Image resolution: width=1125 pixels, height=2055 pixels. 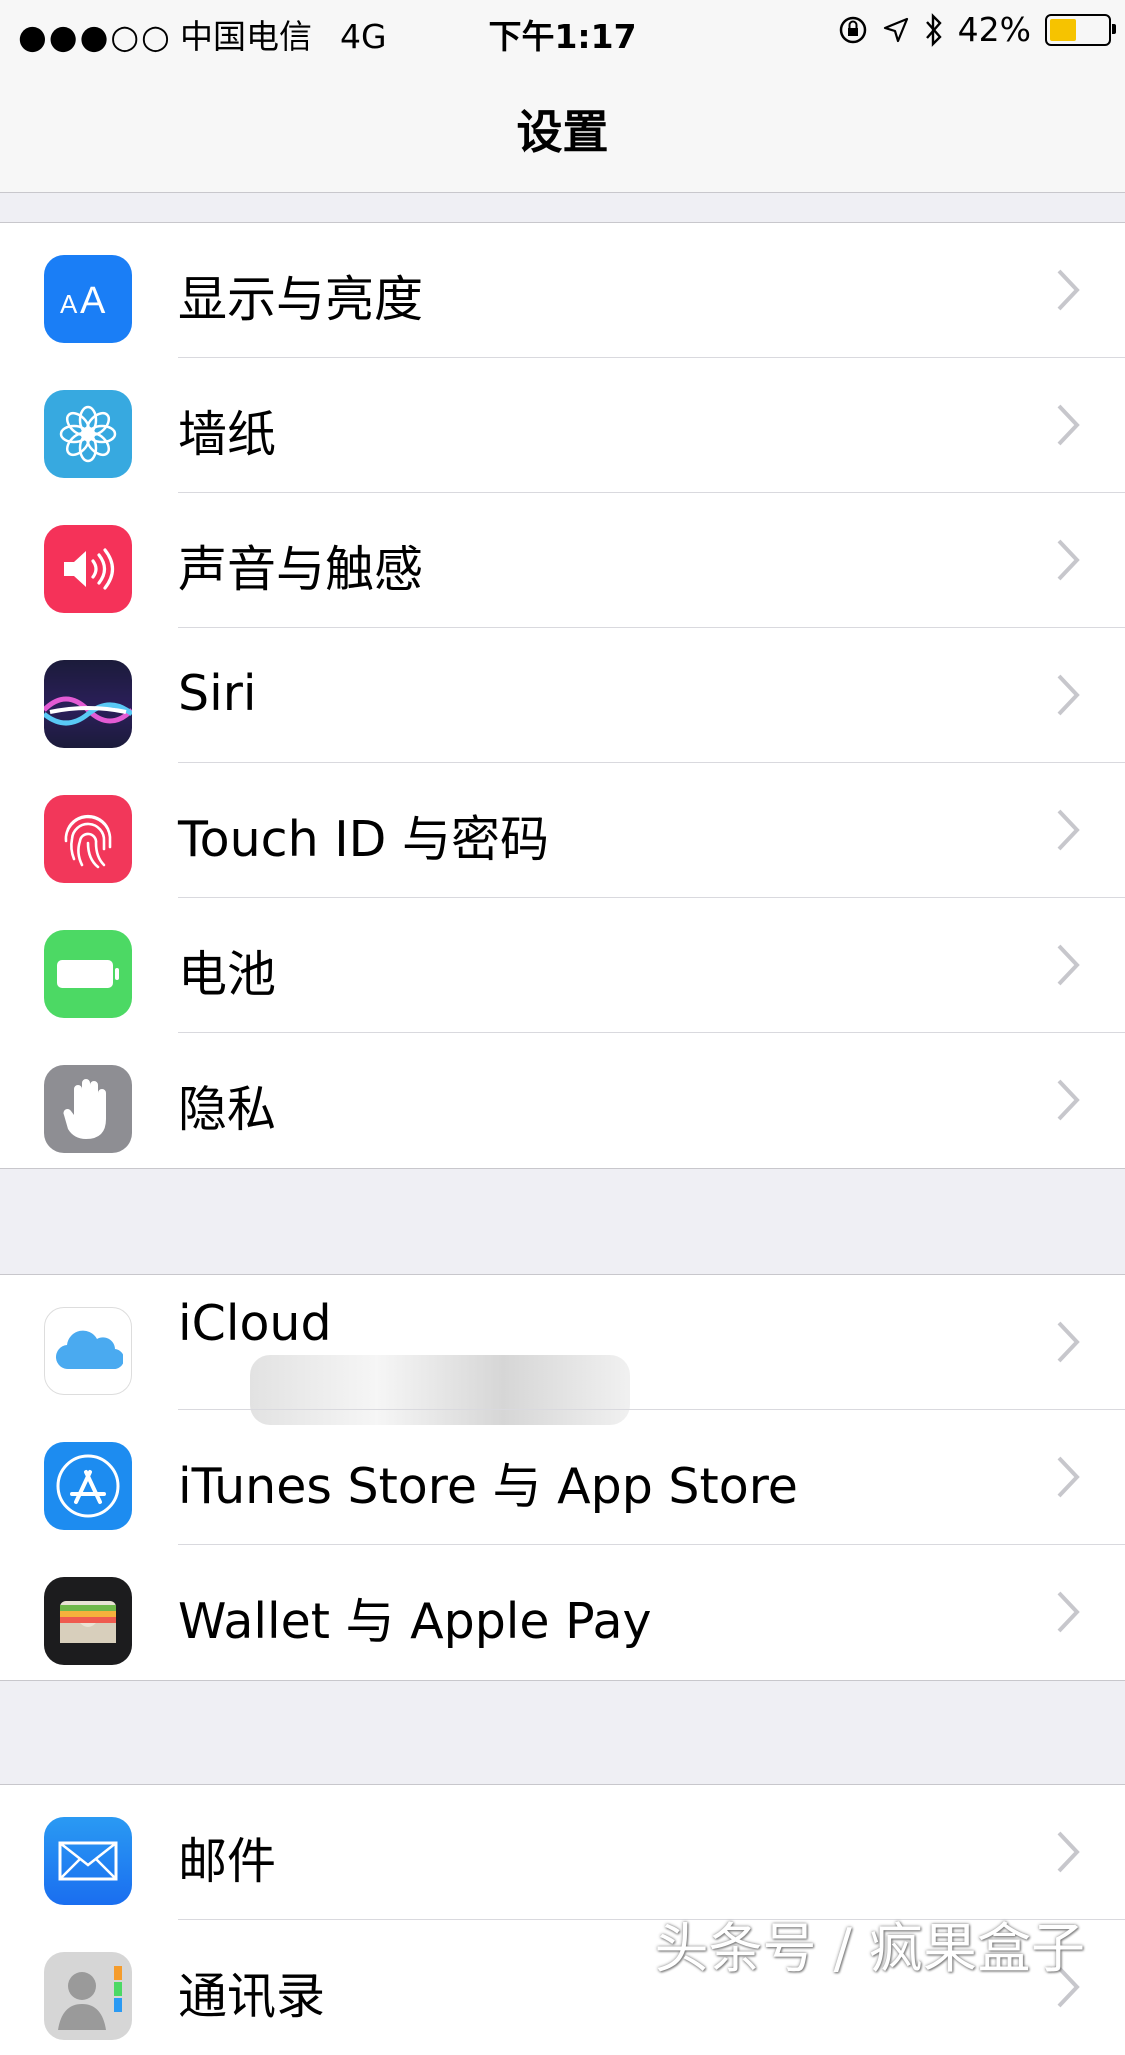 What do you see at coordinates (252, 1996) in the screenshot?
I see `row-label: 通讯录` at bounding box center [252, 1996].